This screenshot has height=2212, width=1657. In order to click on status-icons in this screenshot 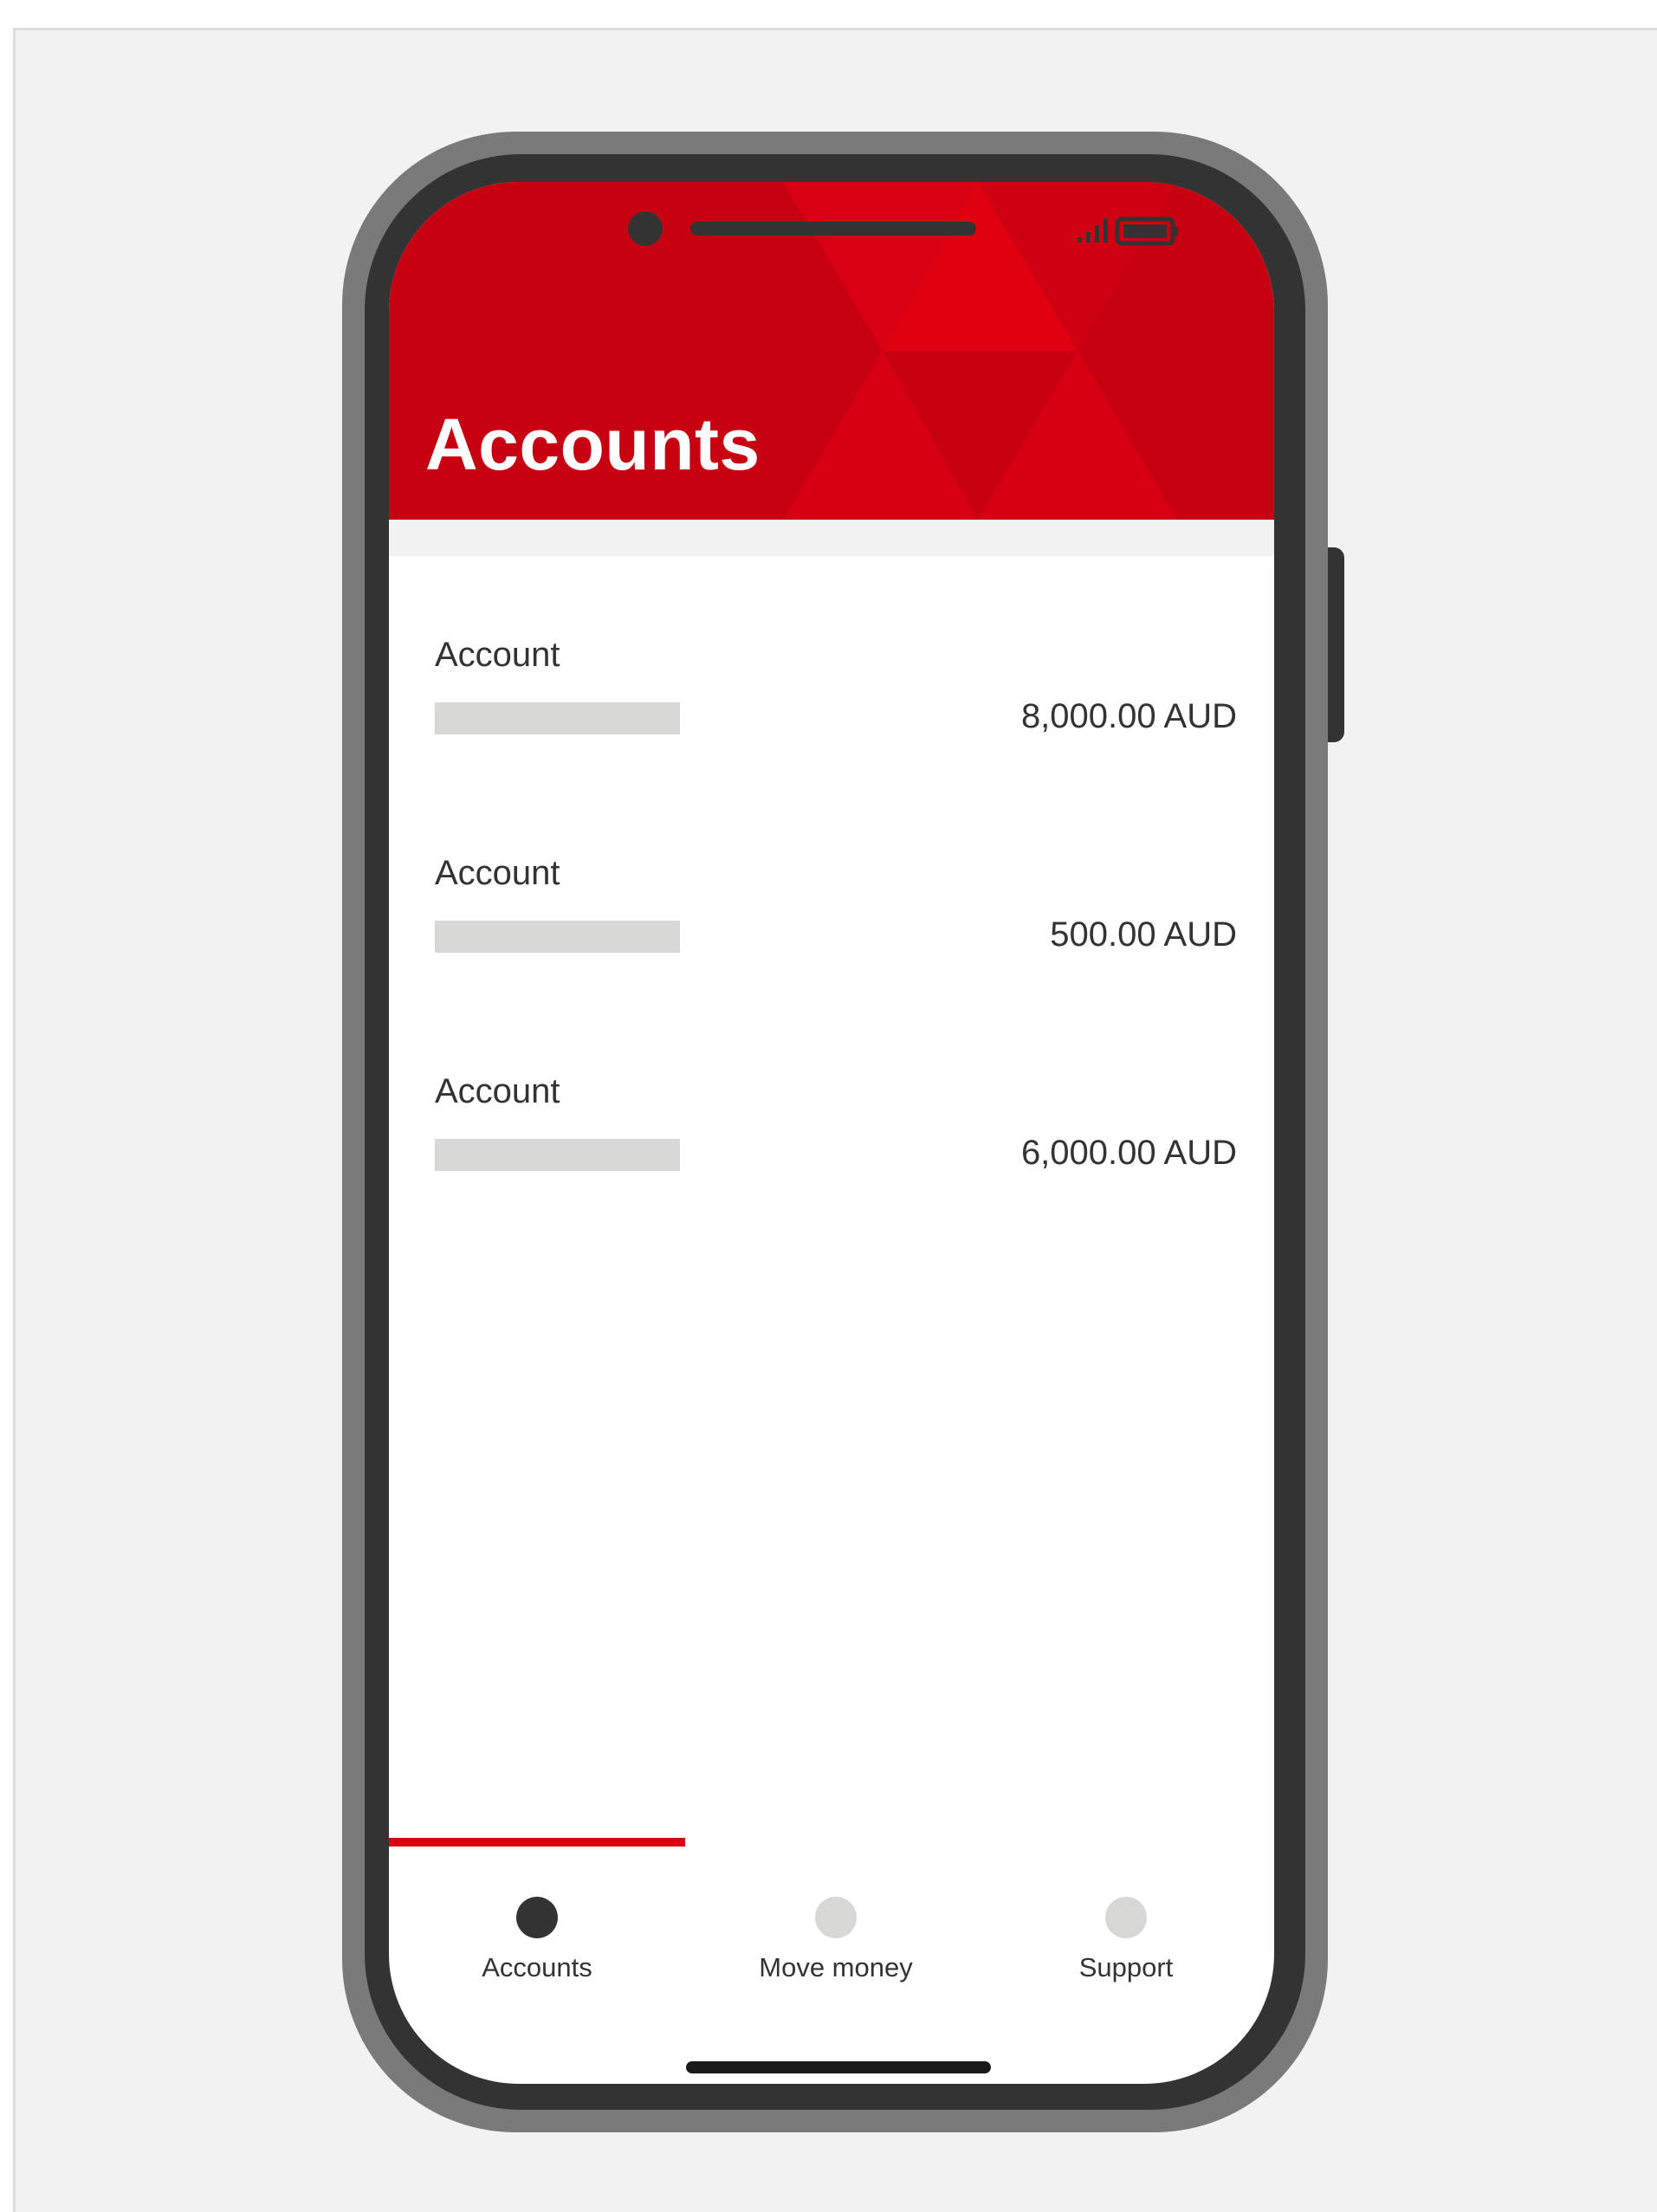, I will do `click(1128, 232)`.